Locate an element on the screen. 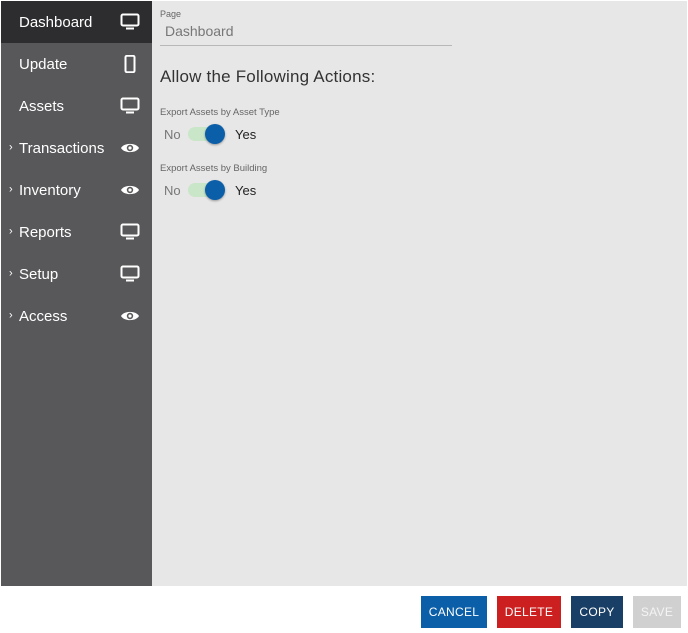 The height and width of the screenshot is (633, 688). save-button: SAVE is located at coordinates (657, 612).